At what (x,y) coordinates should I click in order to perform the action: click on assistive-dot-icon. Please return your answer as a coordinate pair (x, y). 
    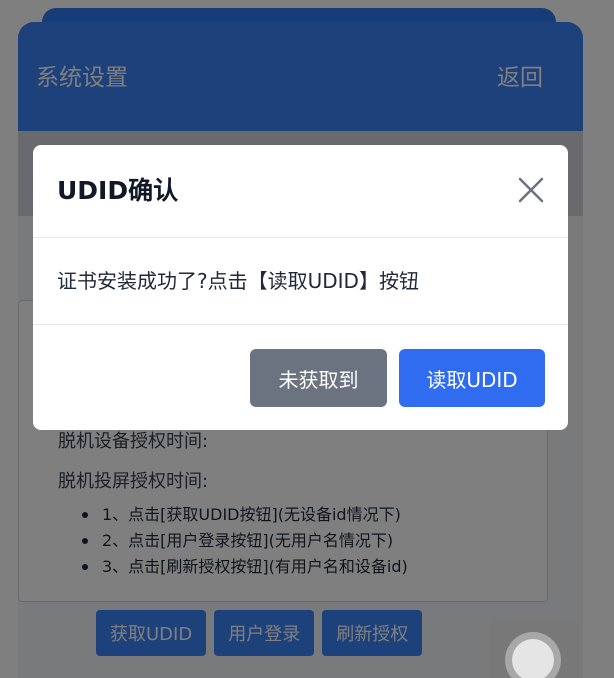
    Looking at the image, I should click on (533, 658).